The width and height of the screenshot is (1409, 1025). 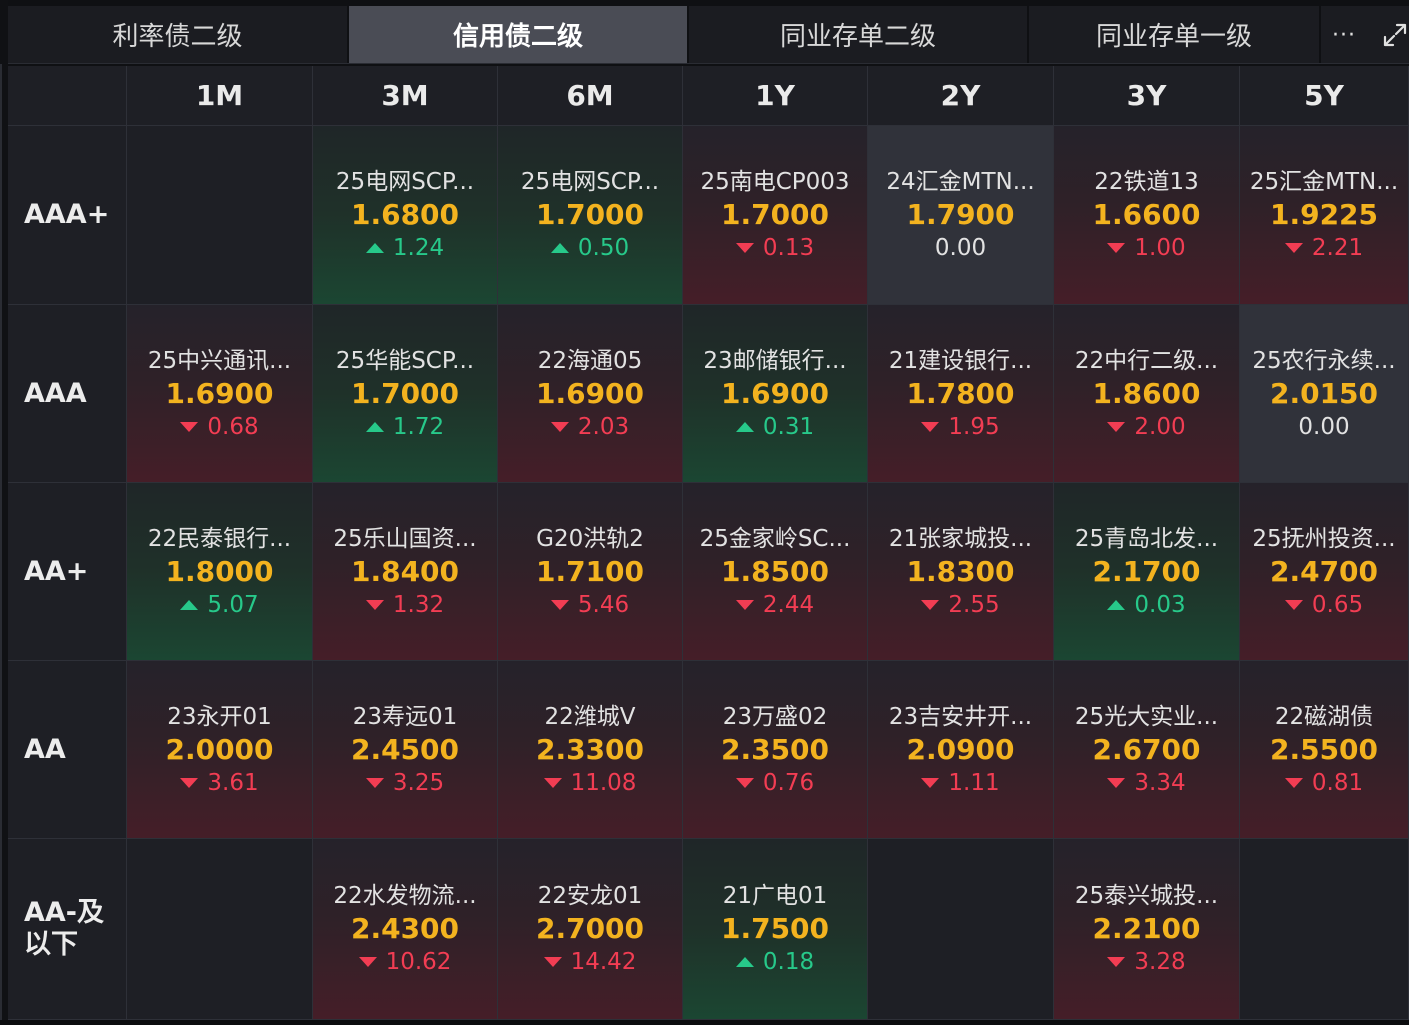 I want to click on more-icon: ···, so click(x=1344, y=35).